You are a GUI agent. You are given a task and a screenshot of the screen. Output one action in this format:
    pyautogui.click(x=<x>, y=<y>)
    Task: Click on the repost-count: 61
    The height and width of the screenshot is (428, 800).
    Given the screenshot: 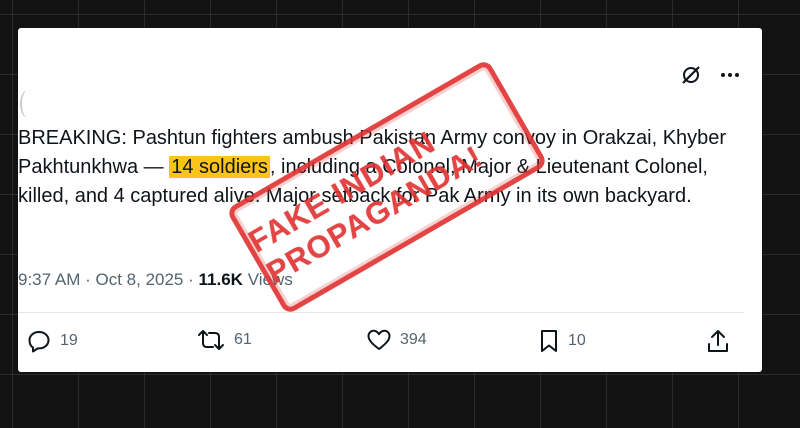 What is the action you would take?
    pyautogui.click(x=243, y=339)
    